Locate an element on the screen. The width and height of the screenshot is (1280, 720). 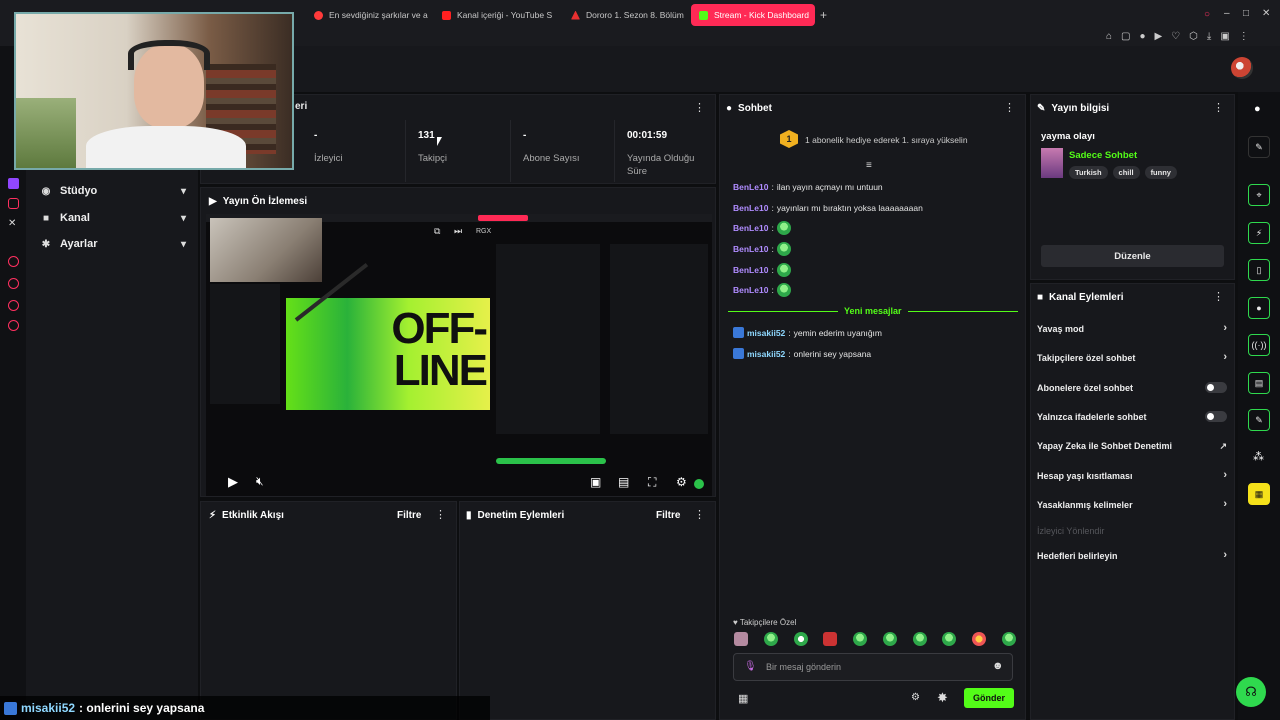
chat-icon: ● is located at coordinates (1259, 308).